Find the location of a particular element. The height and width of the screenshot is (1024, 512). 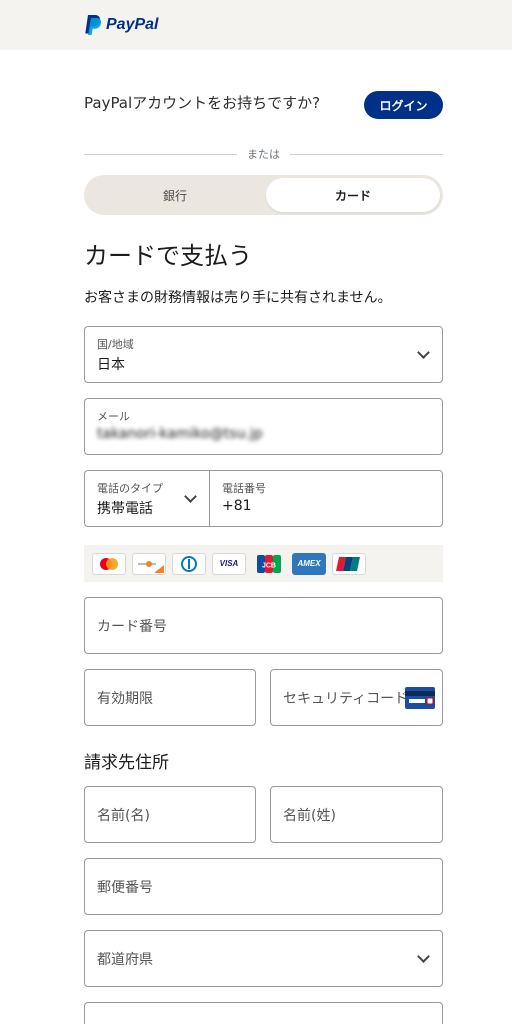

discover-icon is located at coordinates (149, 563).